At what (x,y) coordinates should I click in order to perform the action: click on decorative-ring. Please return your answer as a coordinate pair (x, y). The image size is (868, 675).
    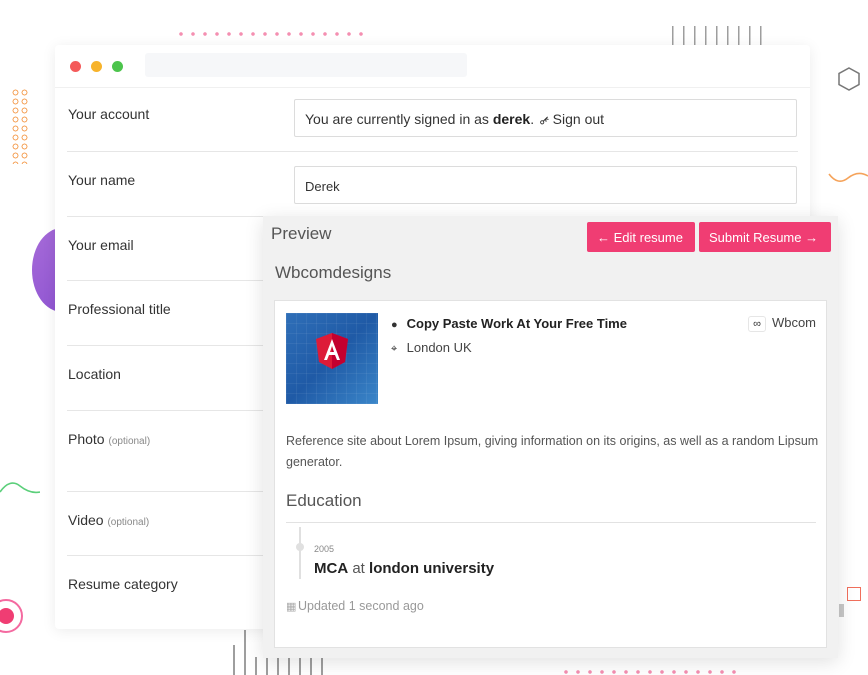
    Looking at the image, I should click on (11, 616).